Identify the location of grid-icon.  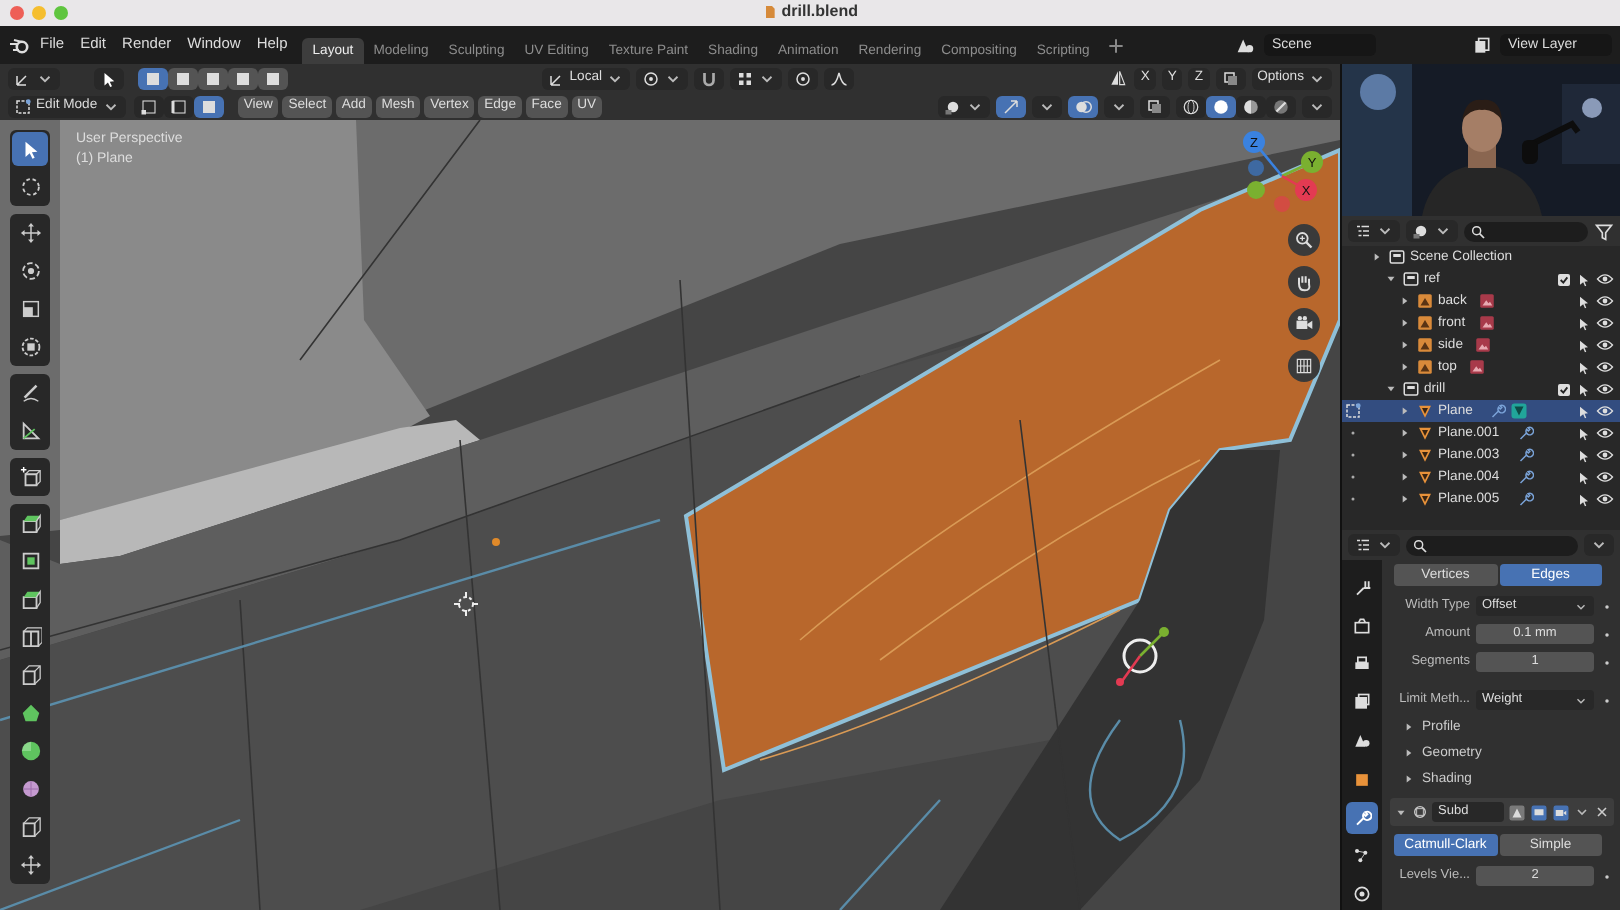
(1304, 366).